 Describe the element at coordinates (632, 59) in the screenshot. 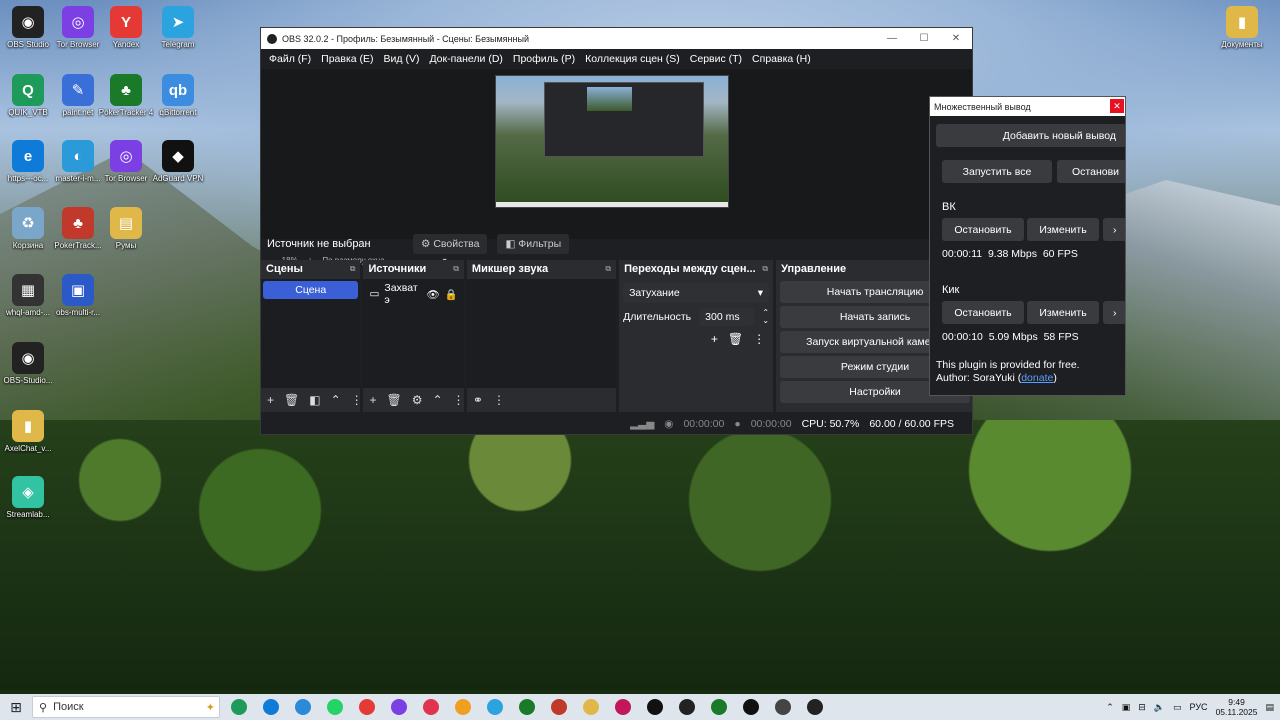

I see `menu-scene-collection: Коллекция сцен (S)` at that location.